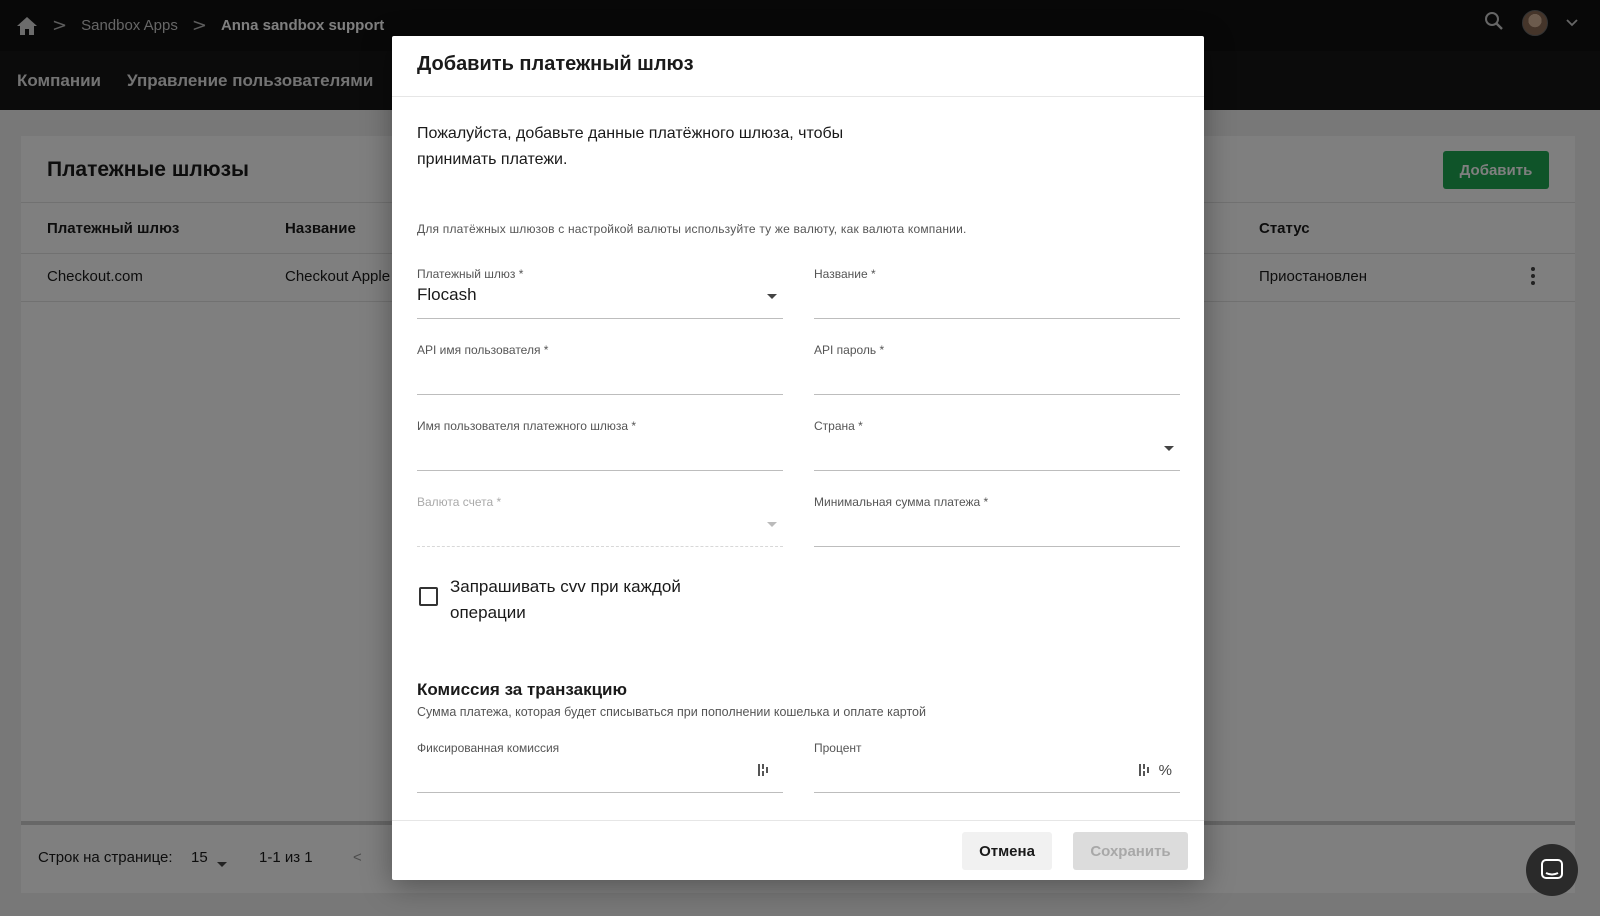 Image resolution: width=1600 pixels, height=916 pixels. Describe the element at coordinates (1007, 851) in the screenshot. I see `cancel-button: Отмена` at that location.